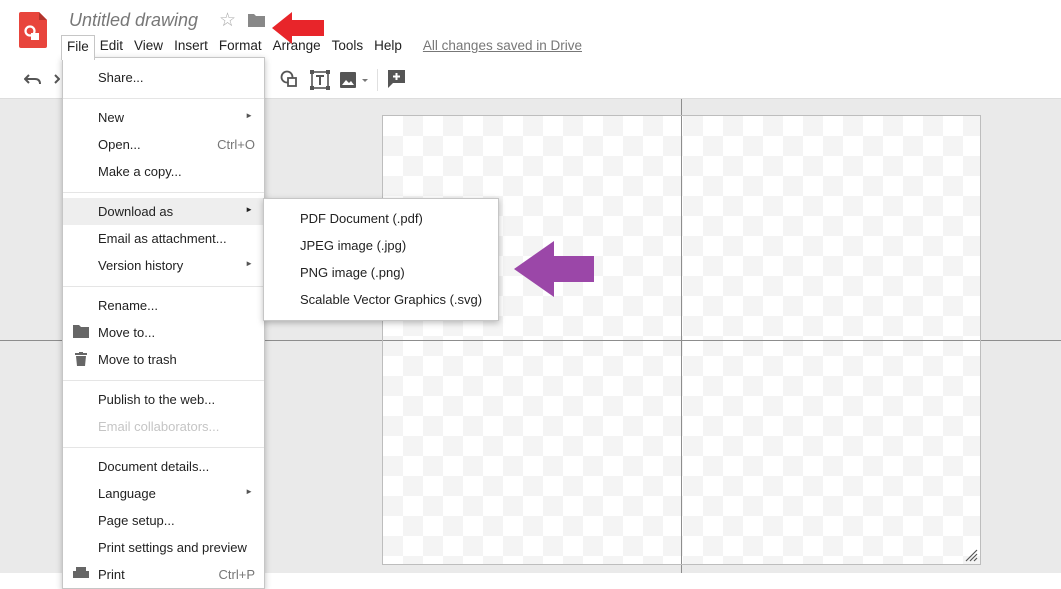  Describe the element at coordinates (81, 572) in the screenshot. I see `printer-icon` at that location.